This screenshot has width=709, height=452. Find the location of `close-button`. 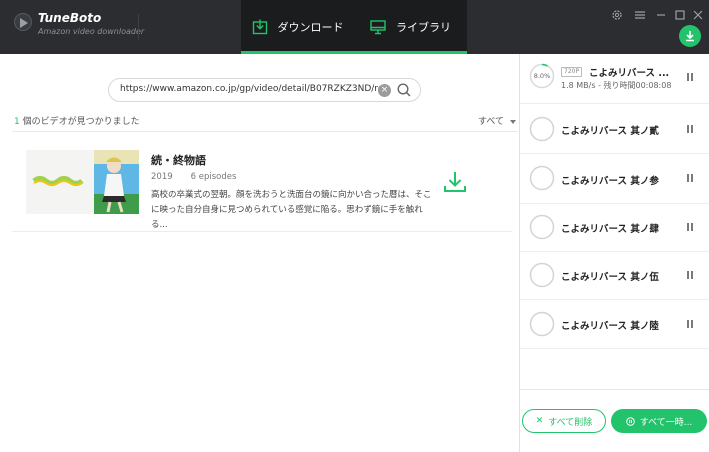

close-button is located at coordinates (698, 15).